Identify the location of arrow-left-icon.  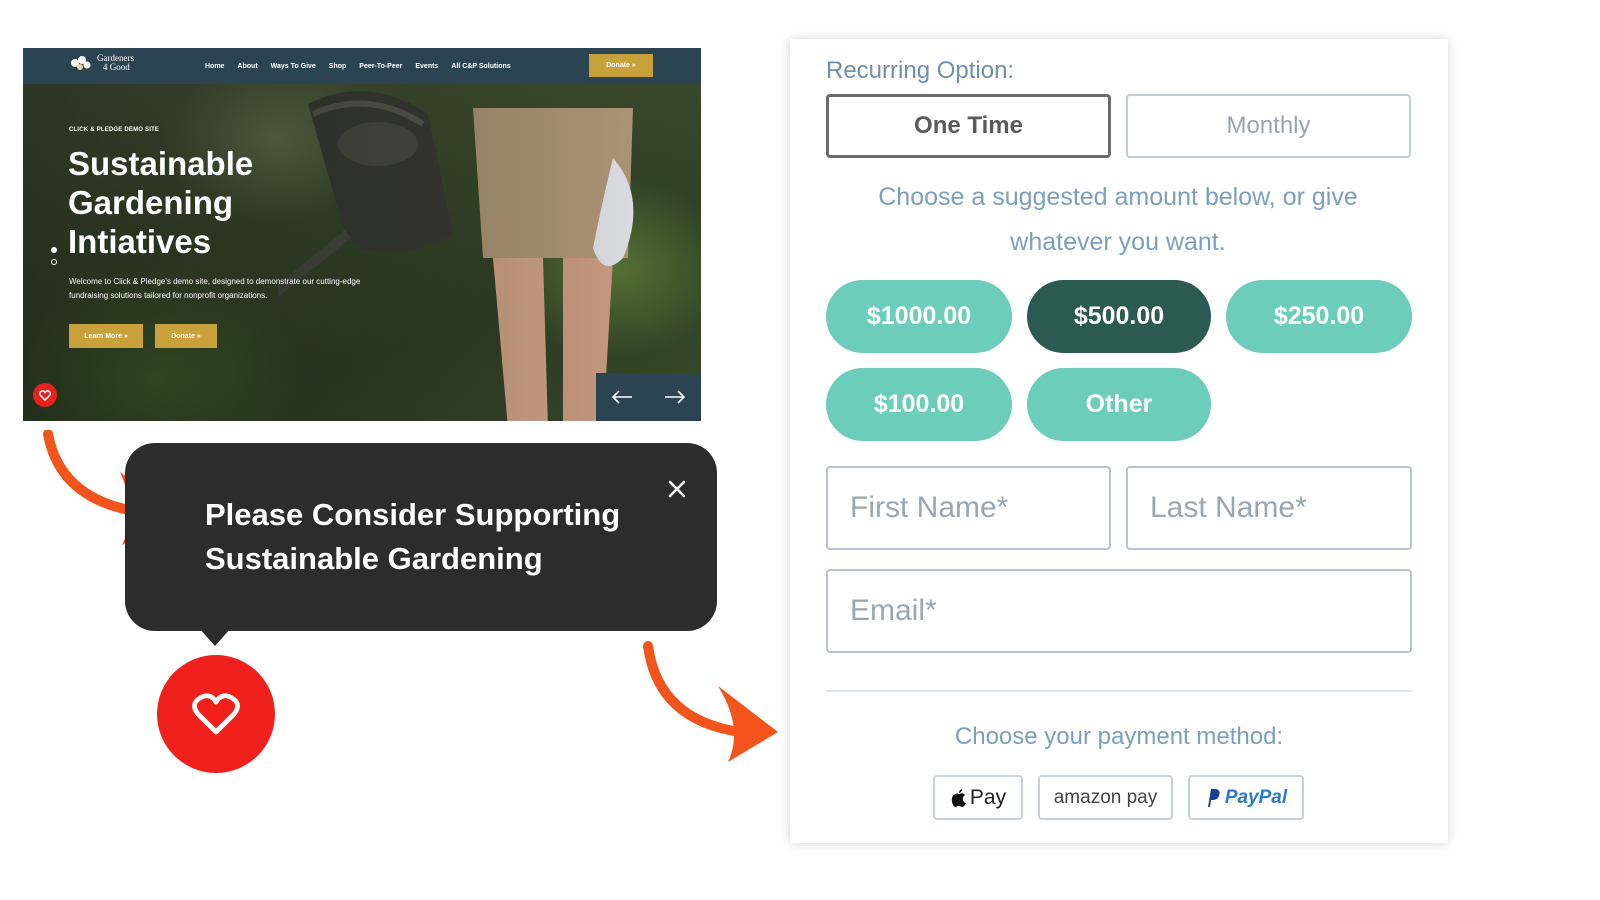
(622, 397).